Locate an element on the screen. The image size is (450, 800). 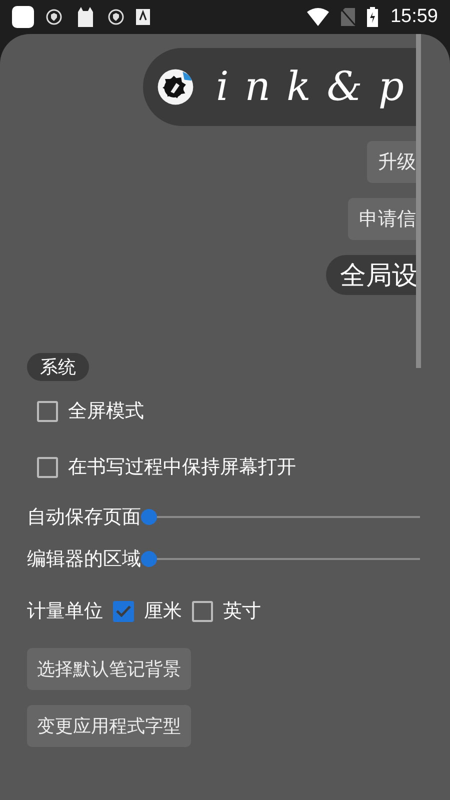
option-label: 全屏模式 is located at coordinates (106, 411).